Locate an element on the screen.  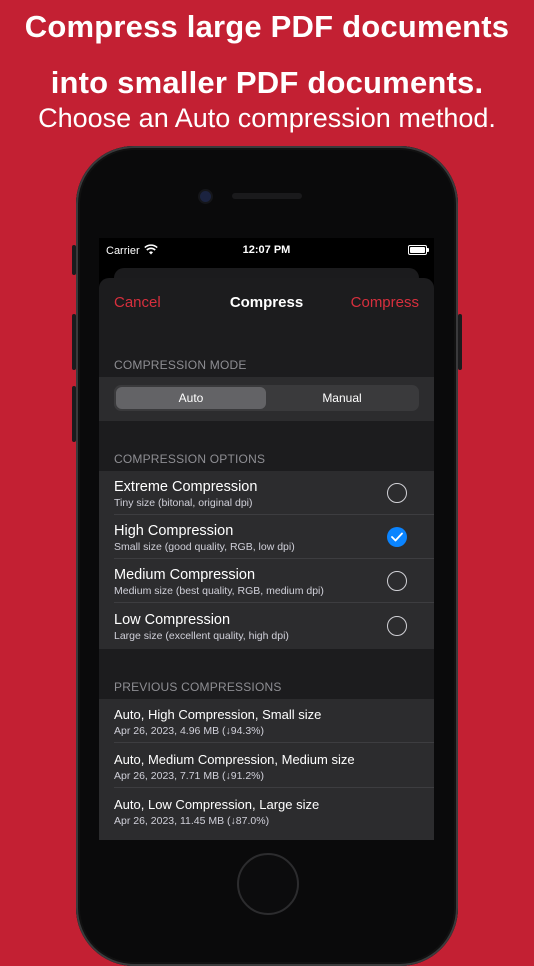
promo-subtitle: Choose an Auto compression method. is located at coordinates (267, 118).